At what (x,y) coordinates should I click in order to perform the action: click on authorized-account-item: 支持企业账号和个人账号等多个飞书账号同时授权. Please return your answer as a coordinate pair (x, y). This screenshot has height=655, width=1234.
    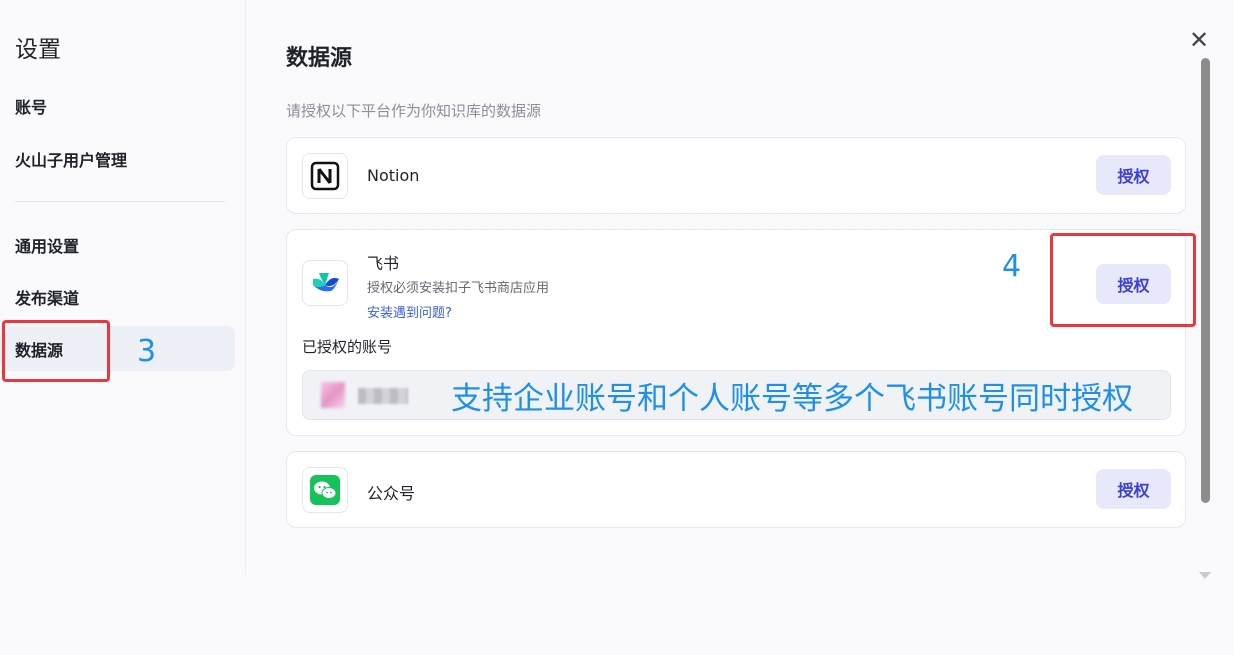
    Looking at the image, I should click on (736, 395).